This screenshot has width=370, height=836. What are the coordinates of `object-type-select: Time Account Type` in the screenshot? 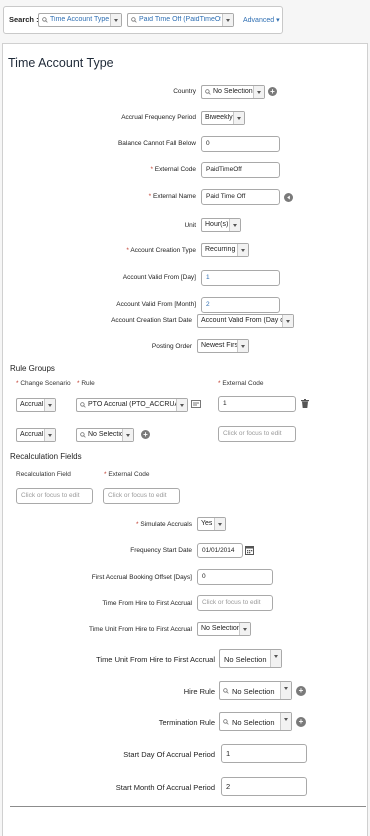 It's located at (80, 20).